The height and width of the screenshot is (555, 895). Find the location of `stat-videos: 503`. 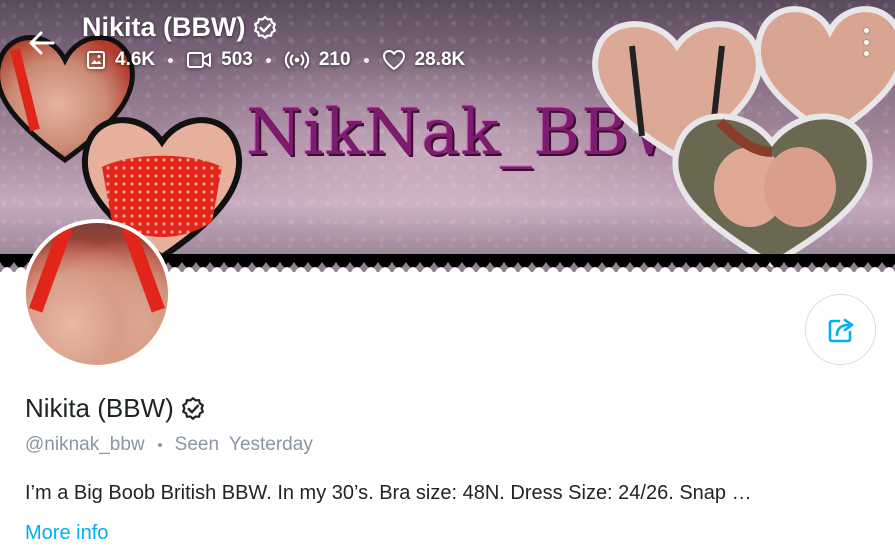

stat-videos: 503 is located at coordinates (219, 60).